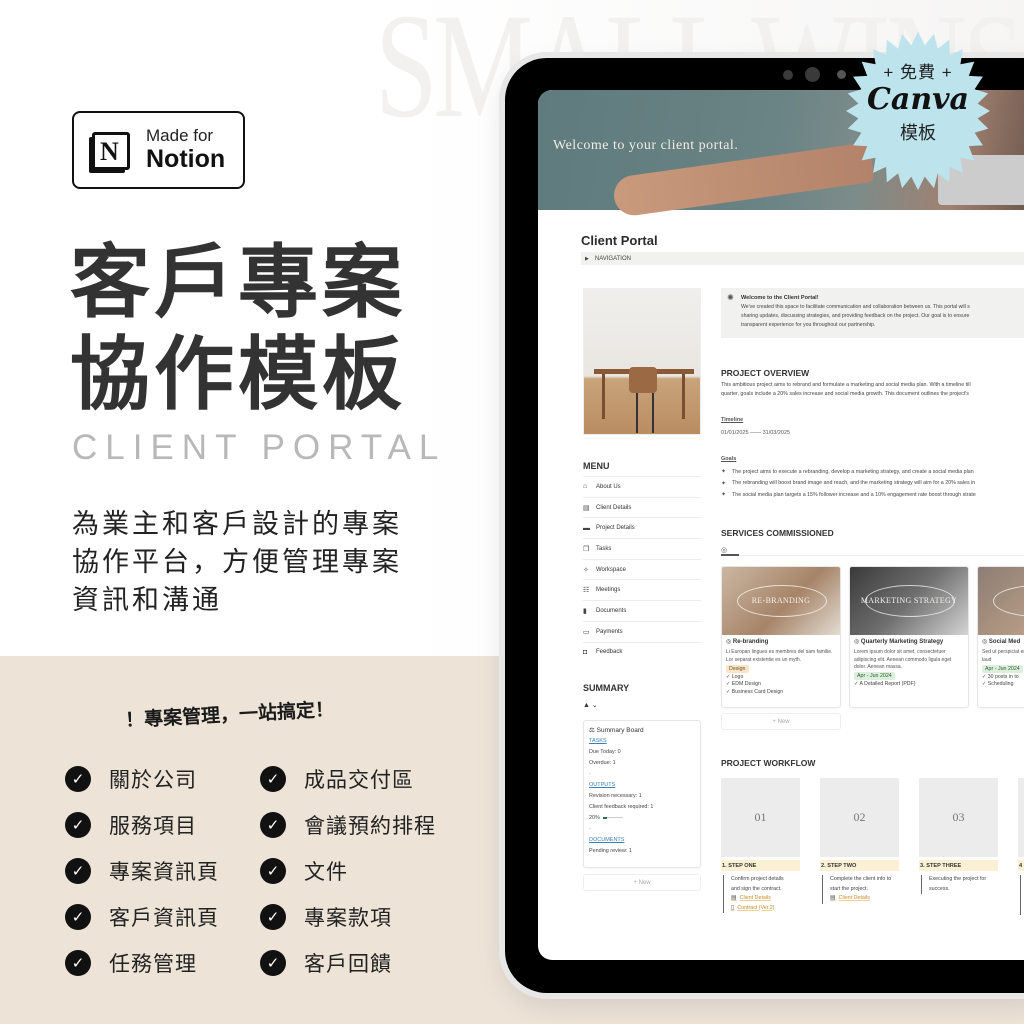  I want to click on feature-item: ✓ 客戶回饋, so click(352, 963).